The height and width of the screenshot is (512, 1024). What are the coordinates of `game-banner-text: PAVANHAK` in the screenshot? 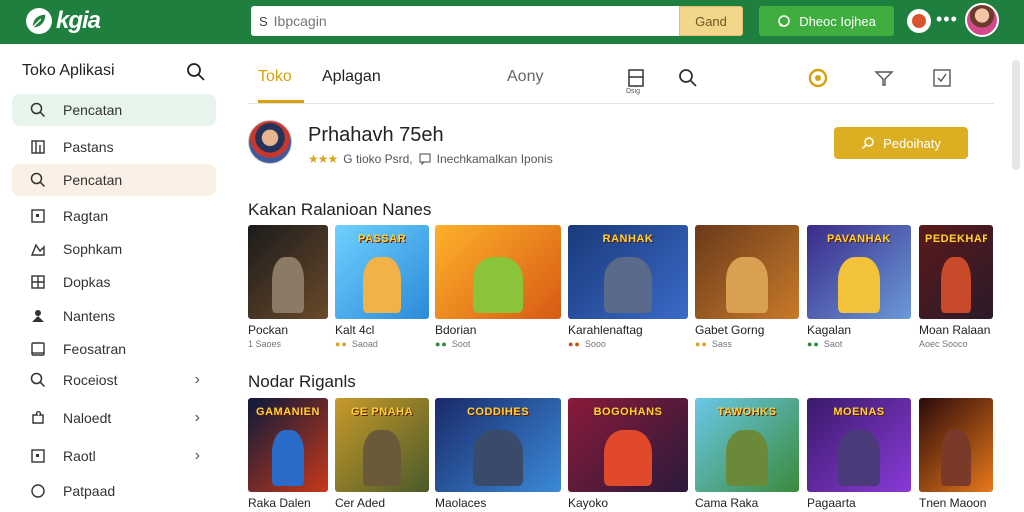 It's located at (859, 239).